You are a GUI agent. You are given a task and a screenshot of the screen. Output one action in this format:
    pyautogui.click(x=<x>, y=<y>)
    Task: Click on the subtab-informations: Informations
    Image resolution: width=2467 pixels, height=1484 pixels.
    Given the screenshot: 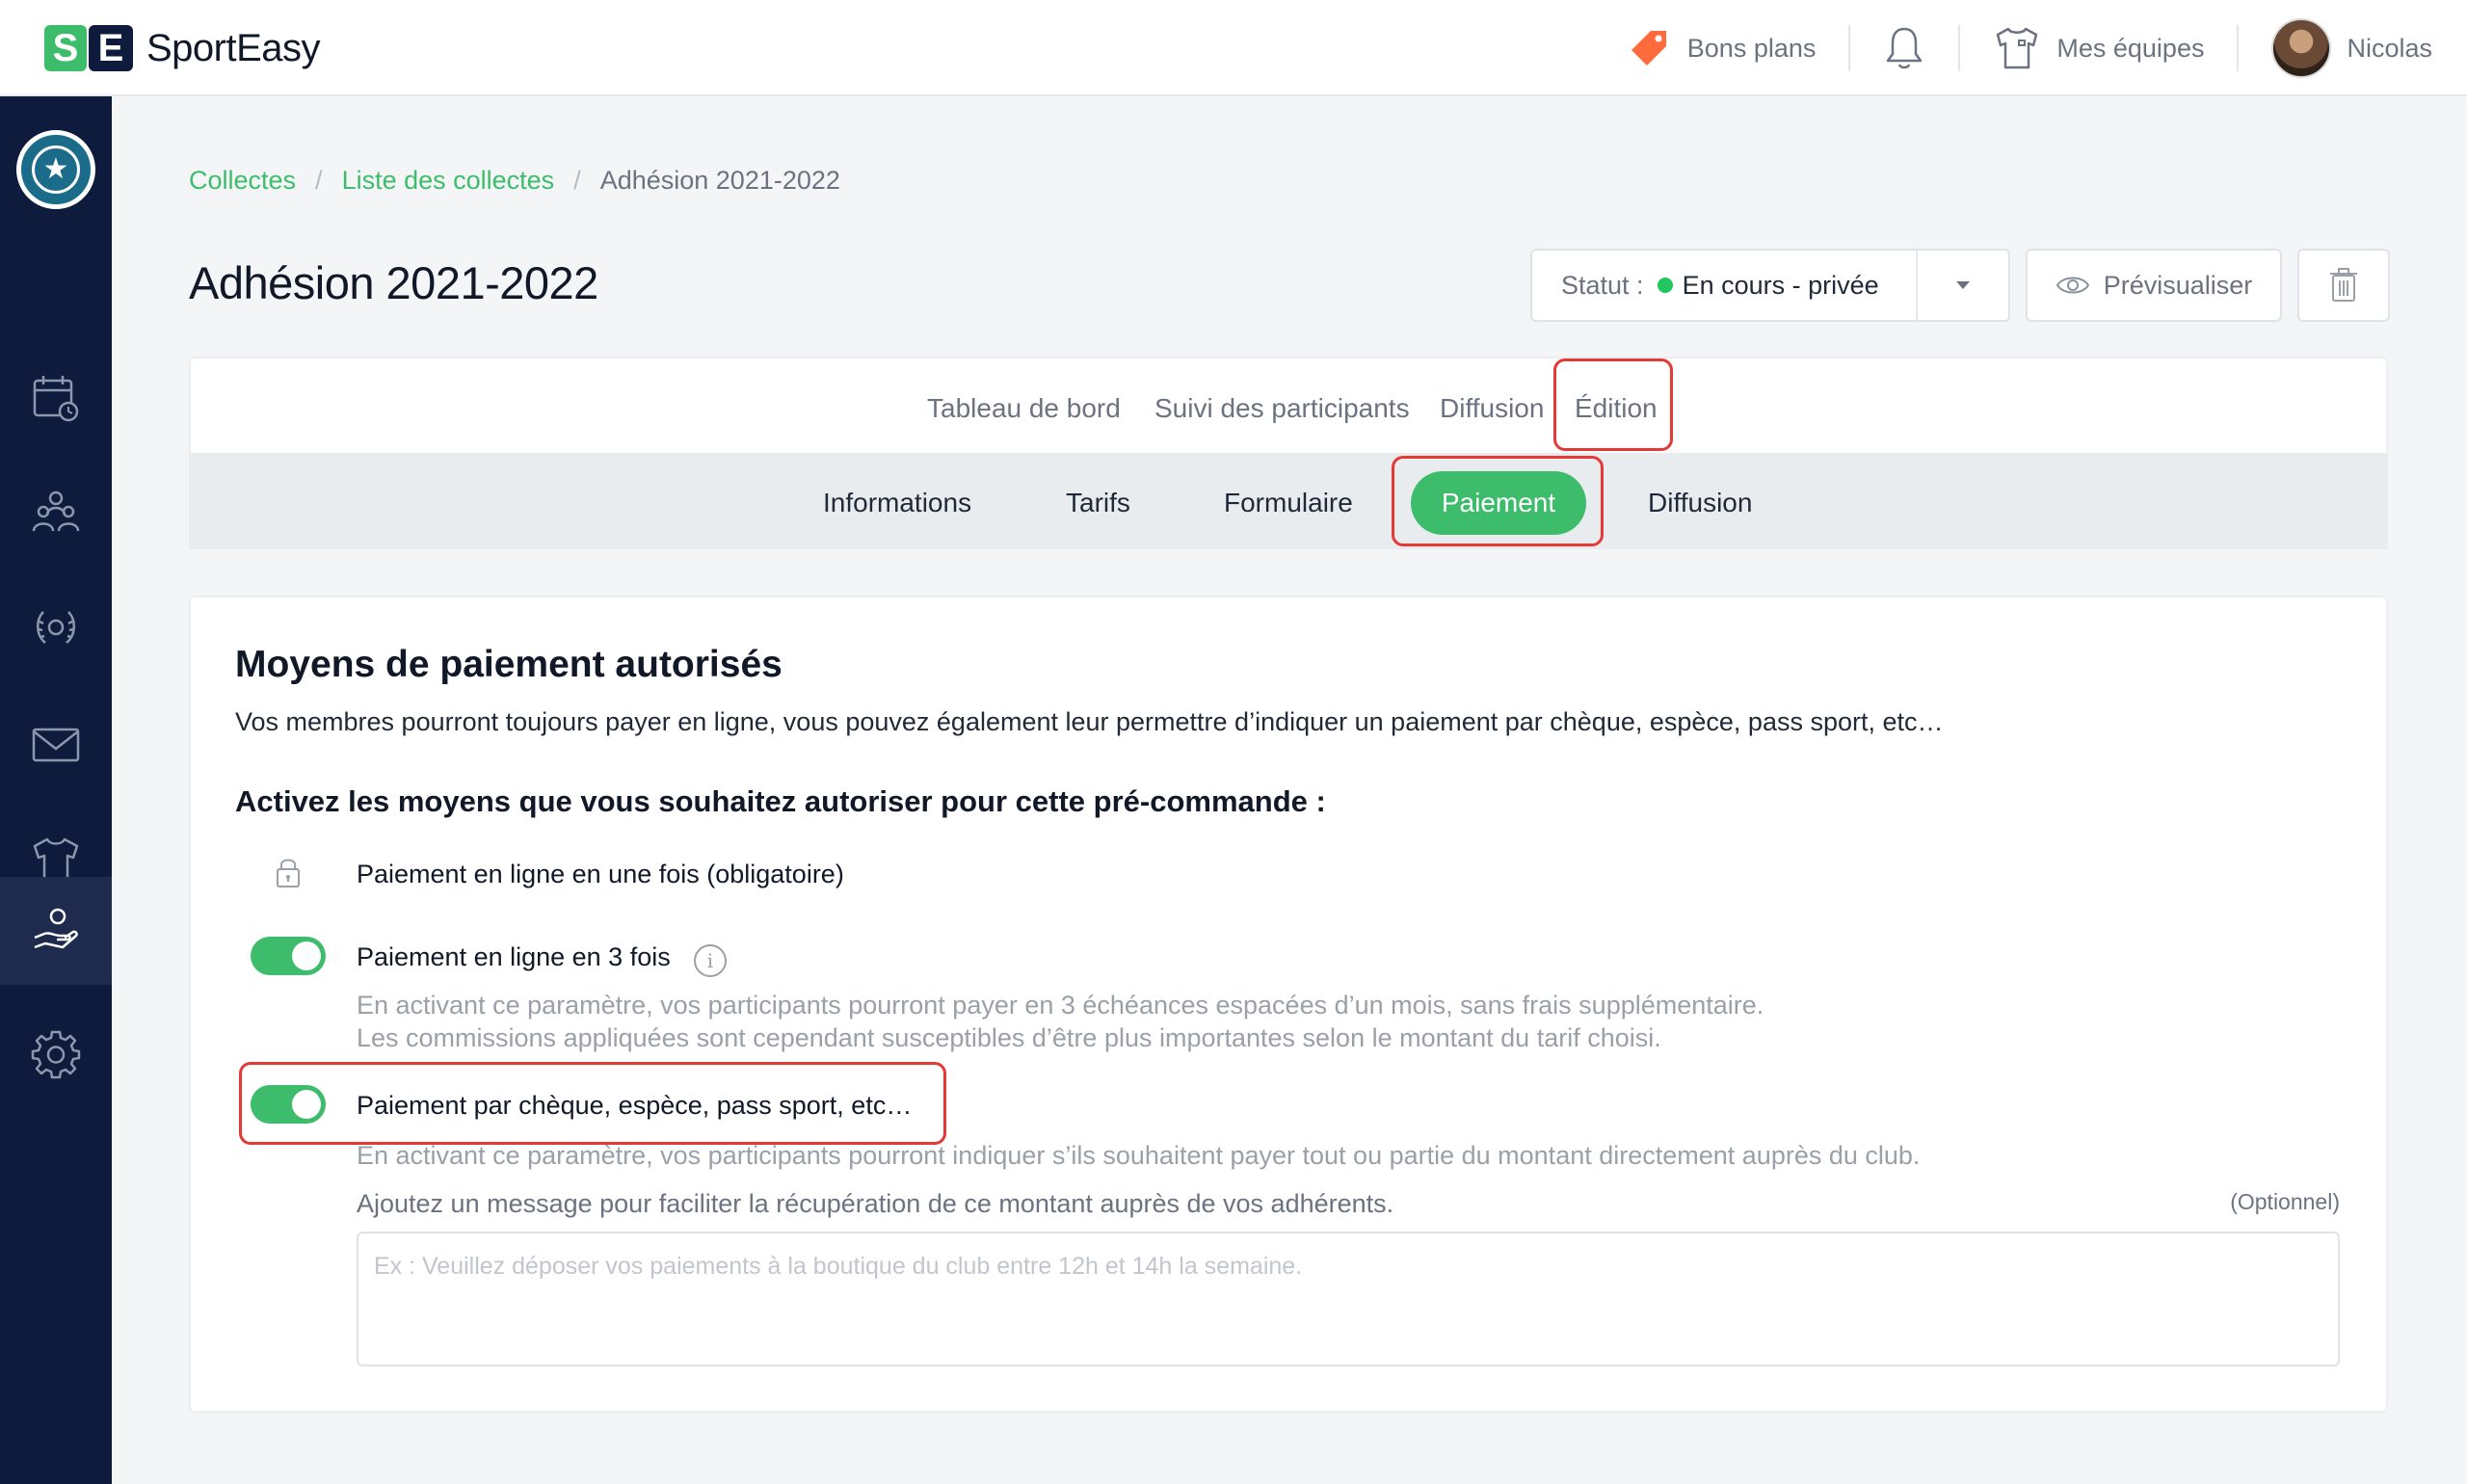 What is the action you would take?
    pyautogui.click(x=897, y=503)
    